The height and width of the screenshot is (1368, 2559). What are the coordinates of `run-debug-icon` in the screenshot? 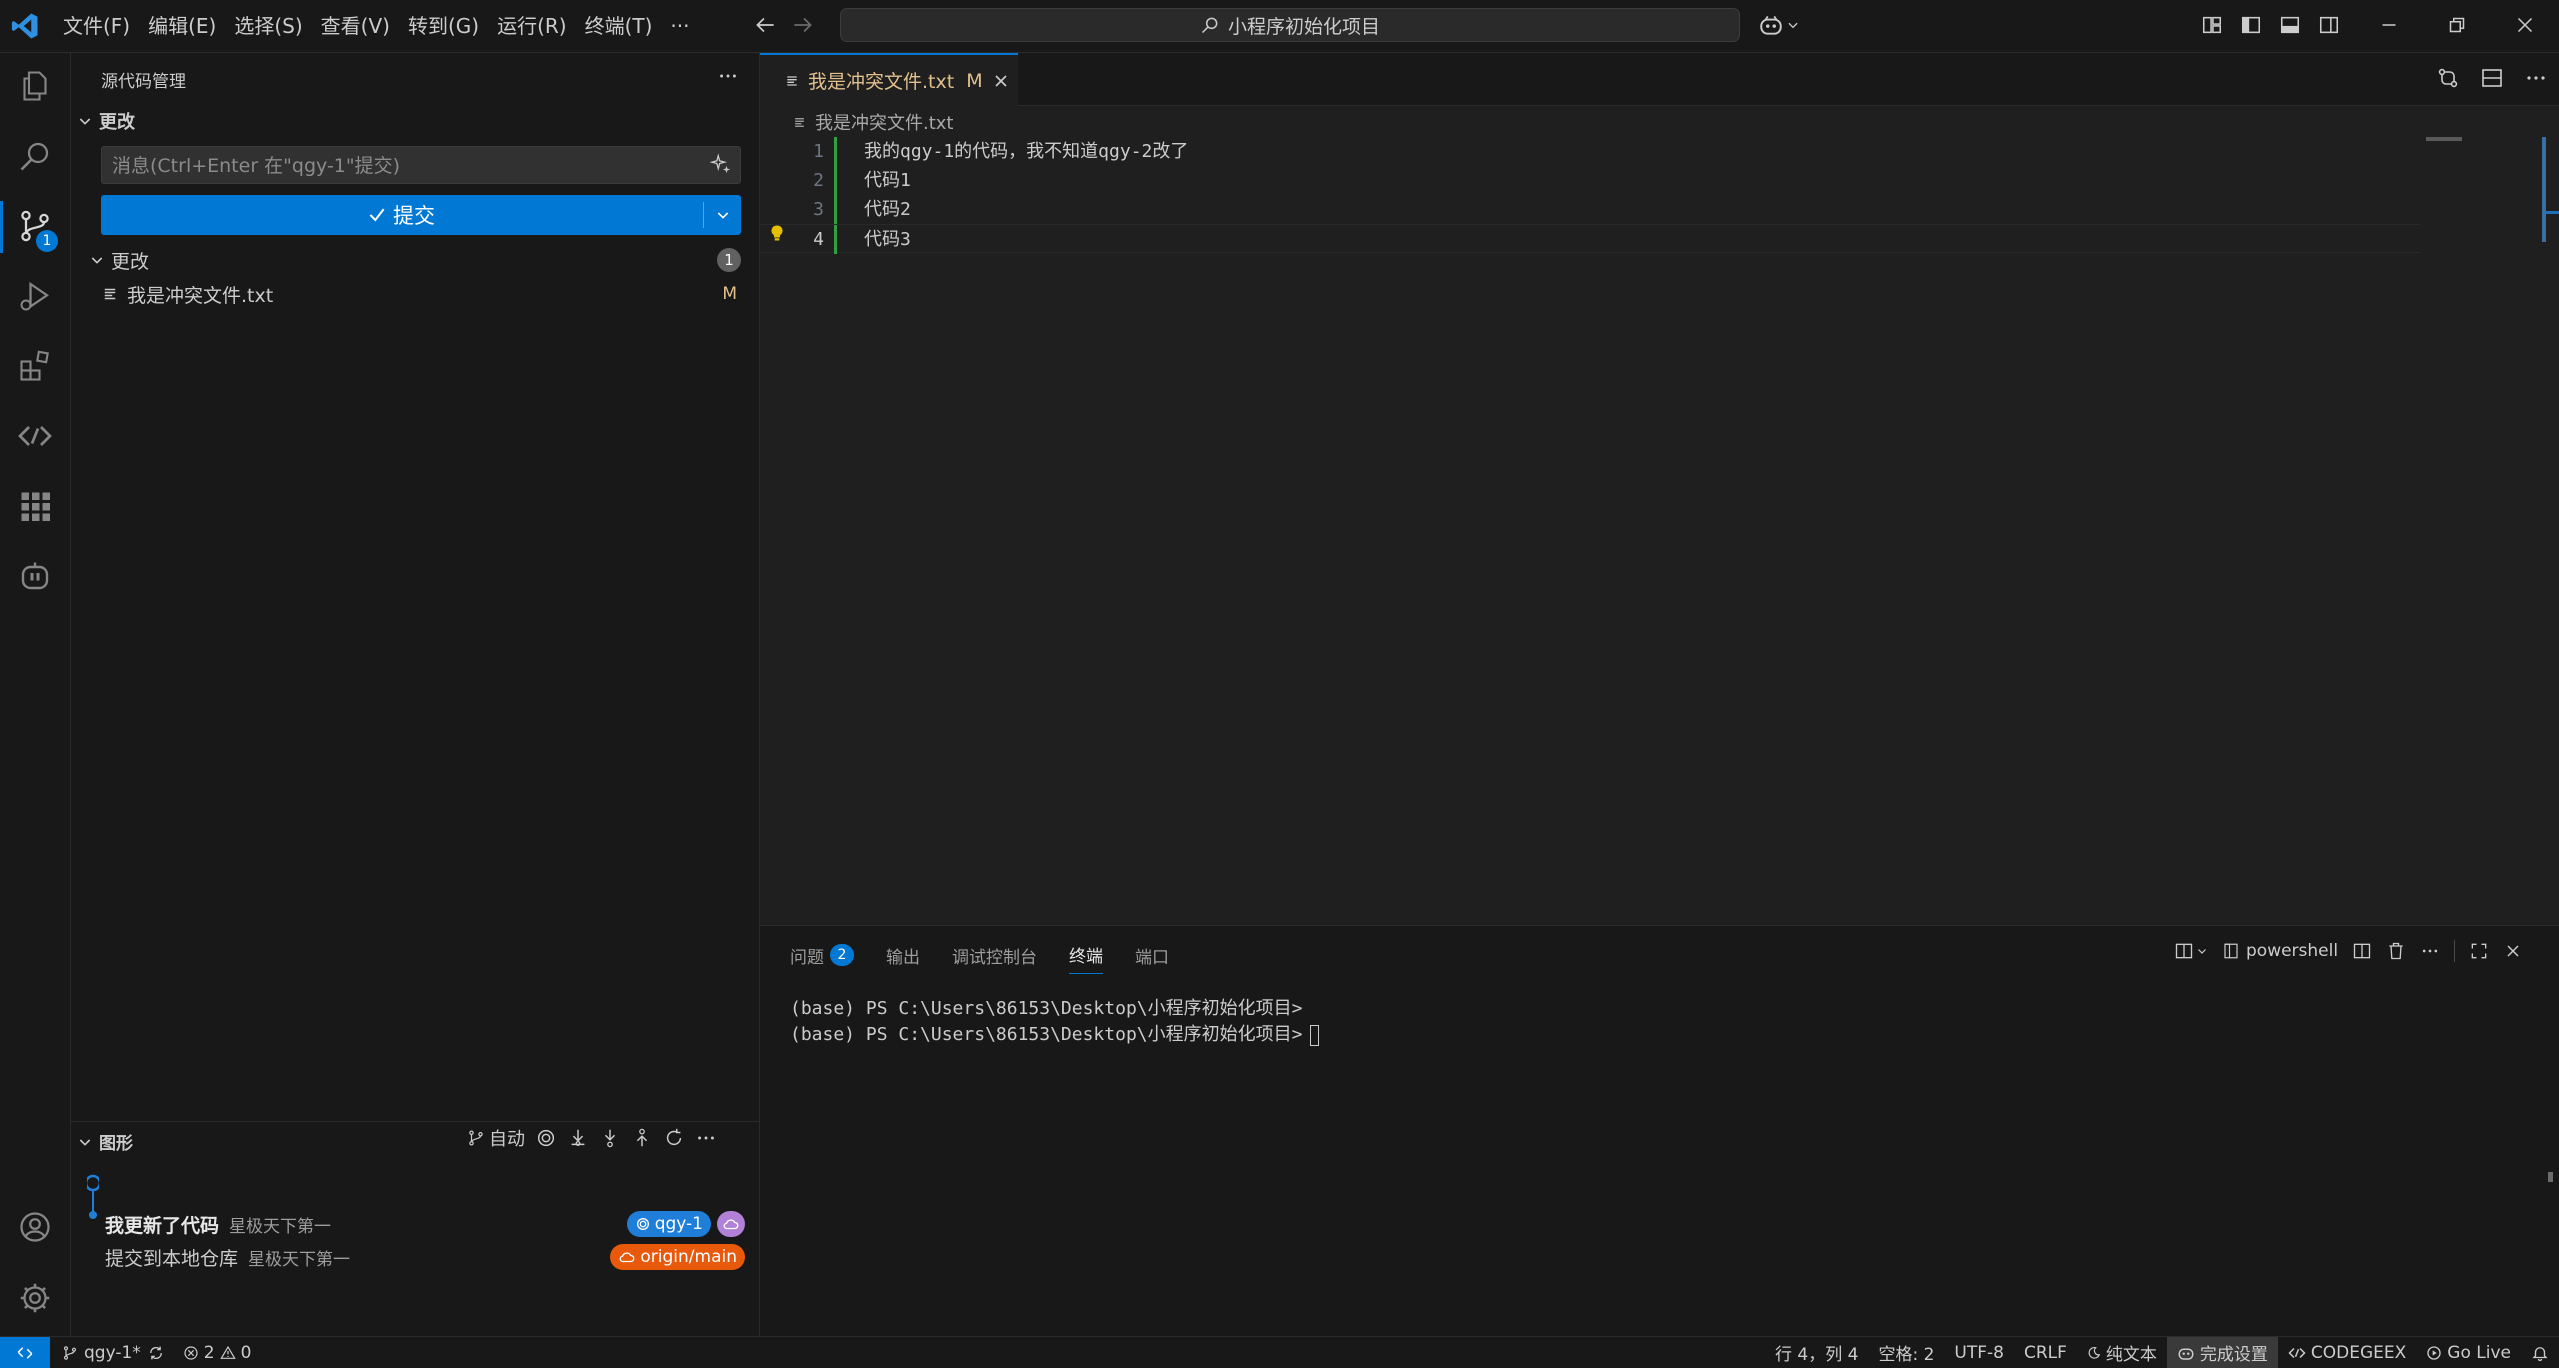 It's located at (35, 296).